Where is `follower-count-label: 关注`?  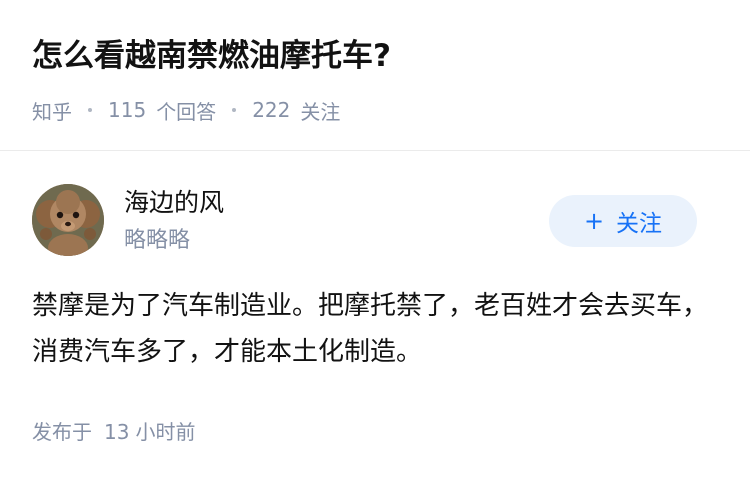
follower-count-label: 关注 is located at coordinates (320, 111).